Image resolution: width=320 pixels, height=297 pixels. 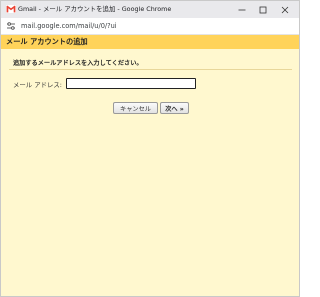 I want to click on instruction-text: 追加するメールアドレスを入力してください。, so click(x=78, y=63).